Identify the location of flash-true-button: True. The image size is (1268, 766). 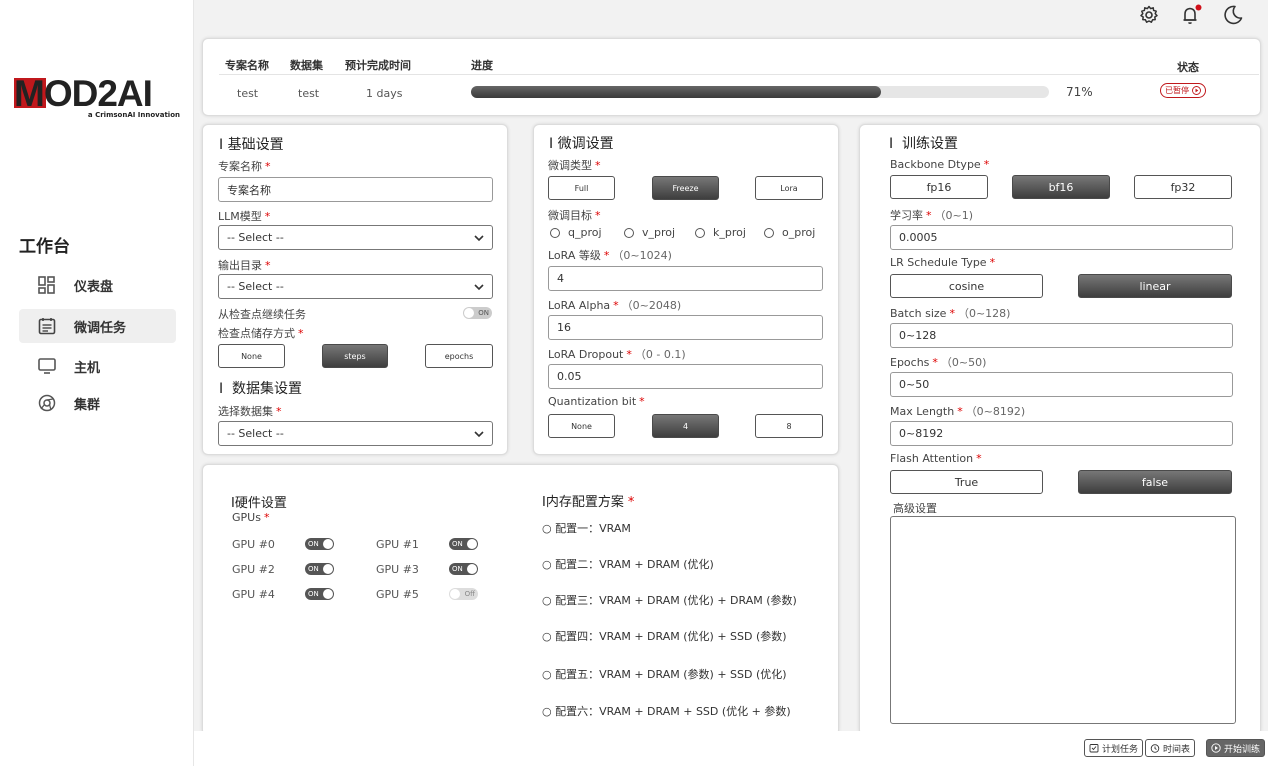
(966, 482).